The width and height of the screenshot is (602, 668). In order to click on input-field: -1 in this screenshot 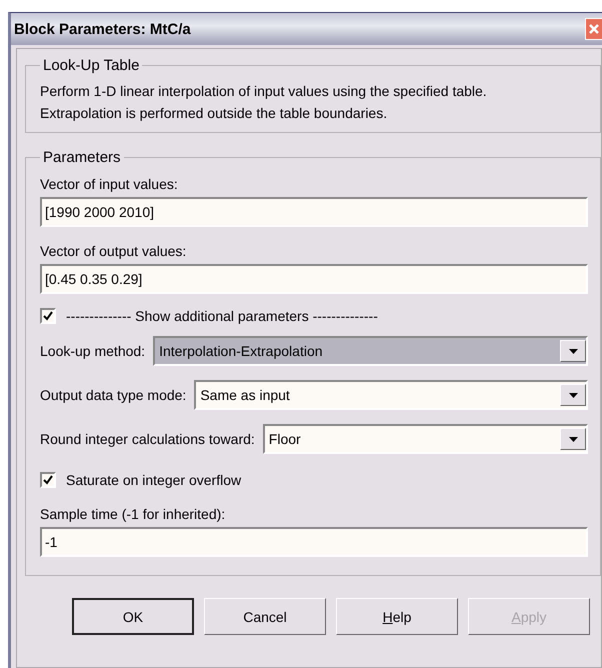, I will do `click(314, 542)`.